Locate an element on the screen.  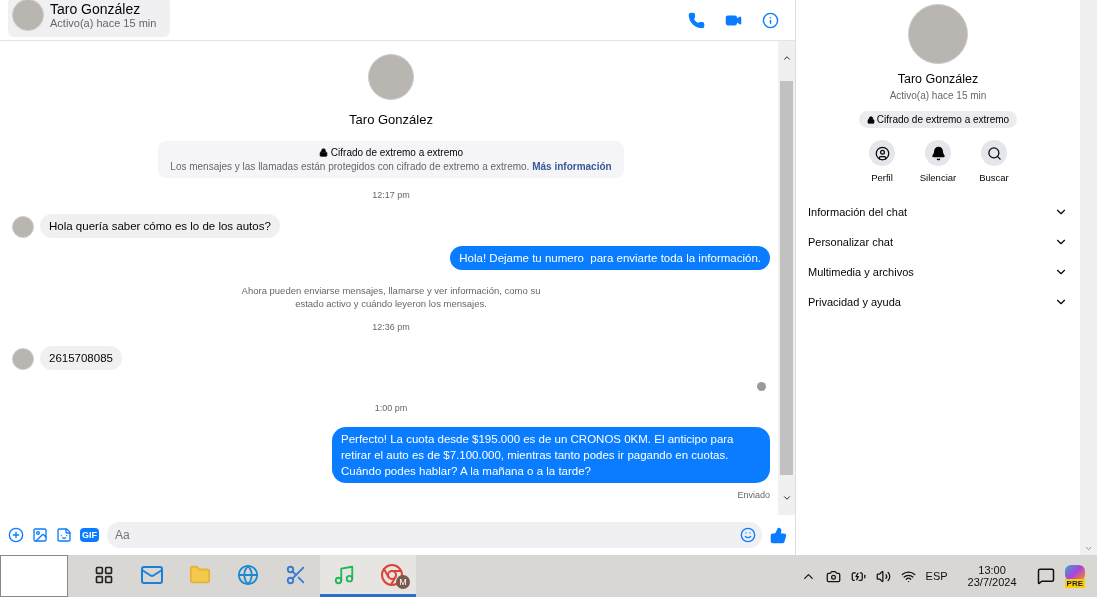
message-bubble: Hola quería saber cómo es lo de los autos? is located at coordinates (160, 226).